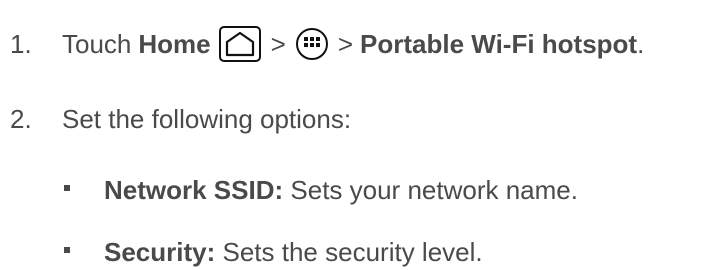 Image resolution: width=728 pixels, height=270 pixels. Describe the element at coordinates (194, 190) in the screenshot. I see `option-term: Network SSID:` at that location.